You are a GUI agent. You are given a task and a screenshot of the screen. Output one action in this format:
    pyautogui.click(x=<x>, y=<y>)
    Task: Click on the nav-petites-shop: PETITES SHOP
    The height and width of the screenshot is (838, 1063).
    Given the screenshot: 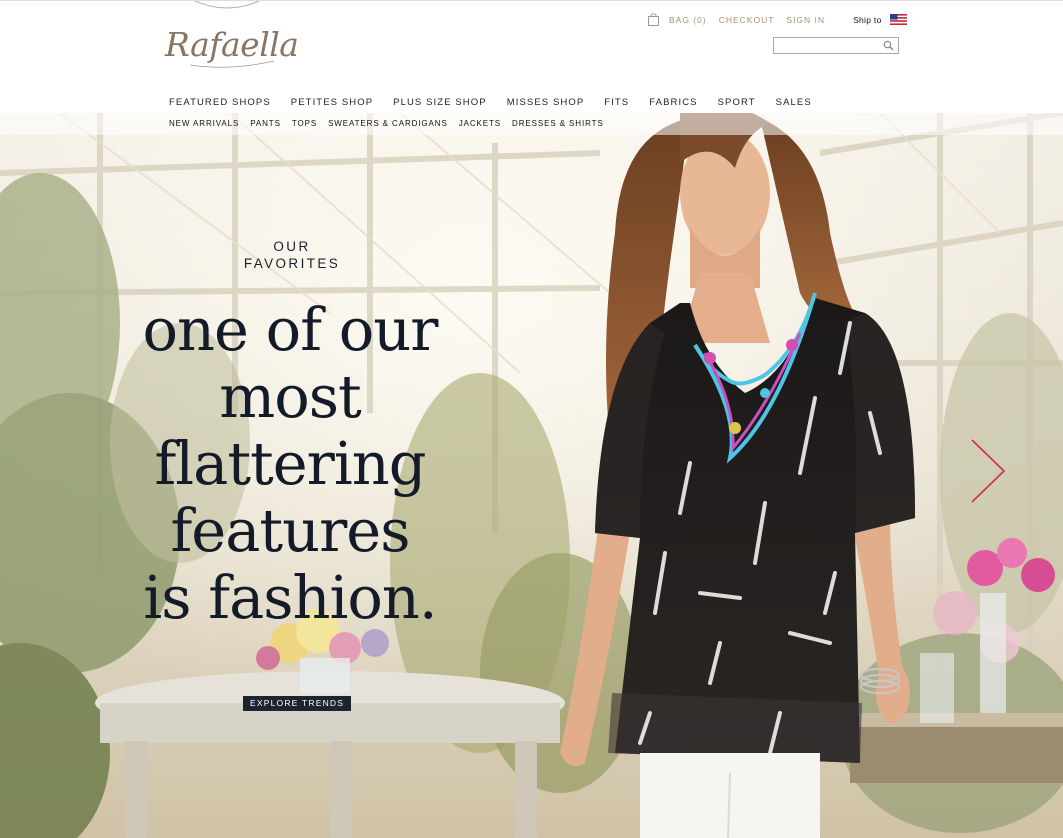 What is the action you would take?
    pyautogui.click(x=332, y=102)
    